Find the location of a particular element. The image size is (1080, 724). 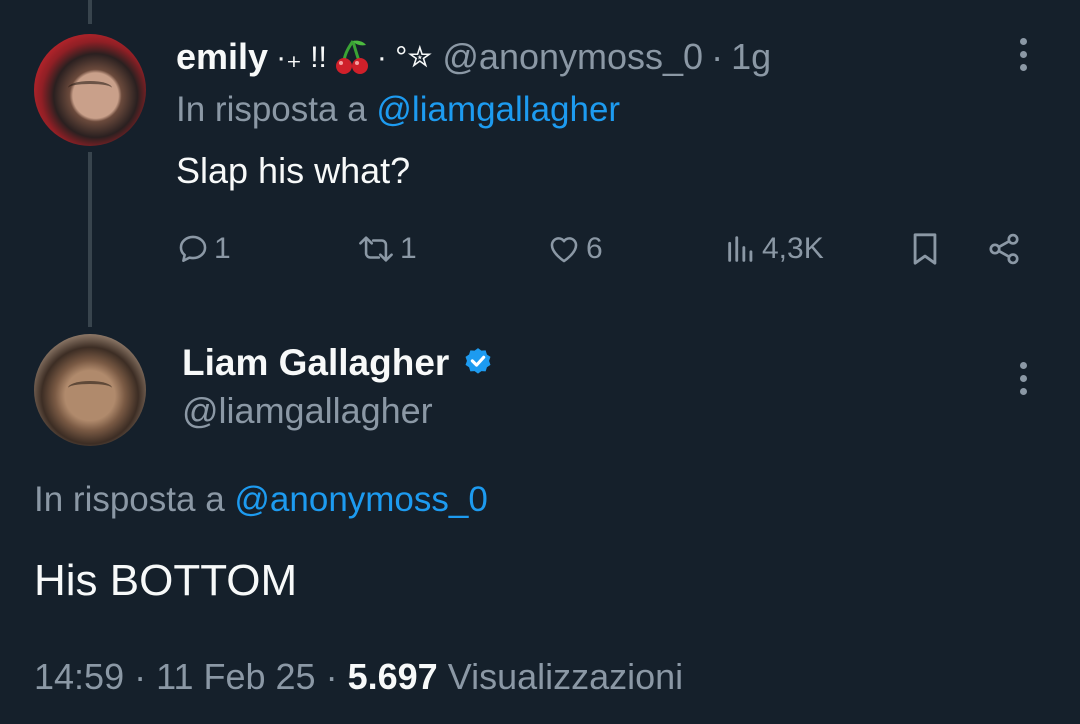

tweet-text: His BOTTOM is located at coordinates (166, 580).